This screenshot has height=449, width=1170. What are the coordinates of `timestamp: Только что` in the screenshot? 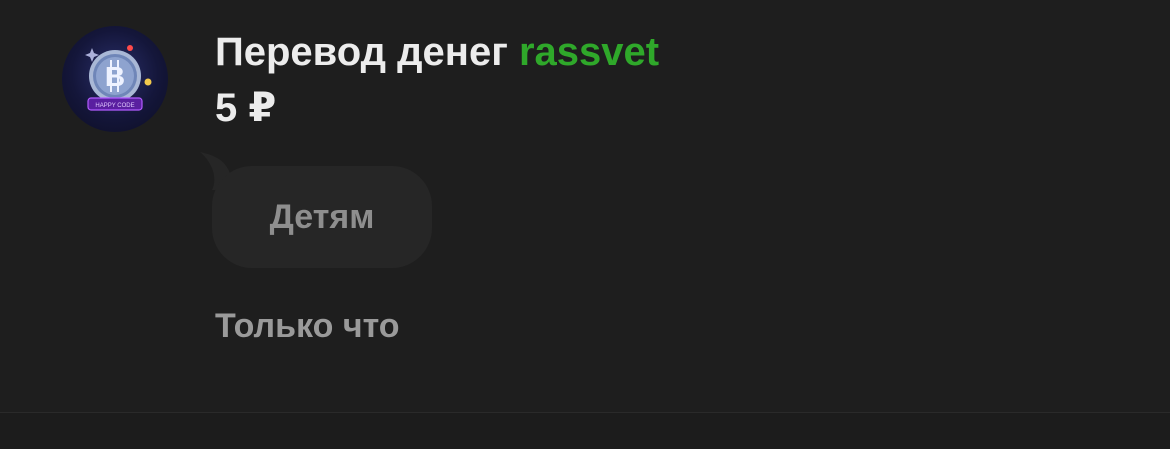 It's located at (307, 326).